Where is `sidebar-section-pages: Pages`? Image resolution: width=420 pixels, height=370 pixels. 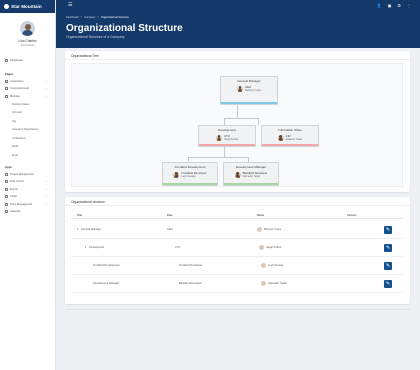
sidebar-section-pages: Pages is located at coordinates (9, 74).